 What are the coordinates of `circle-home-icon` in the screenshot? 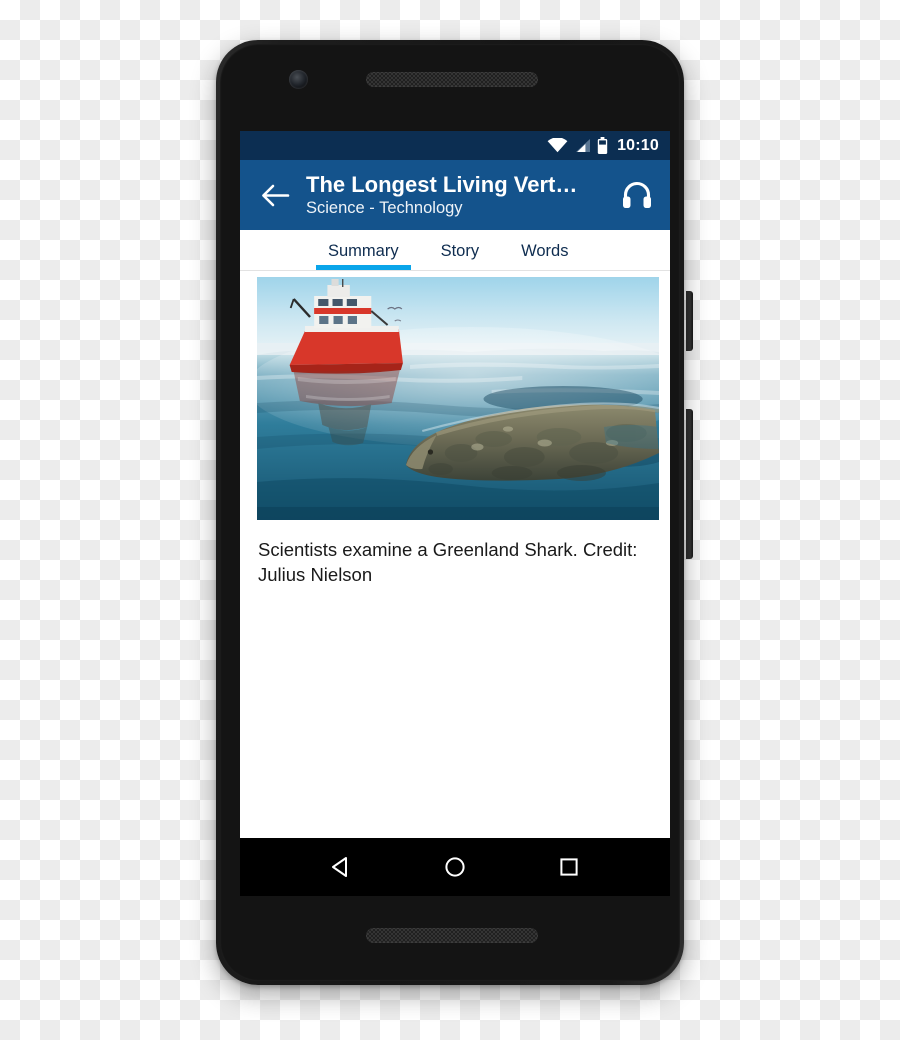 It's located at (455, 867).